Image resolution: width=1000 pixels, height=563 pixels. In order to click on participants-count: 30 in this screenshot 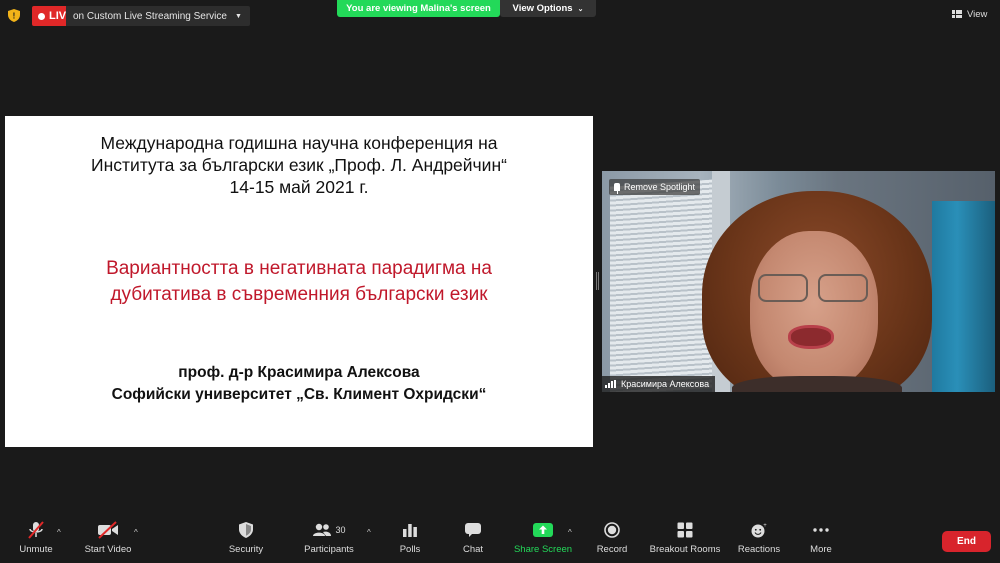, I will do `click(340, 530)`.